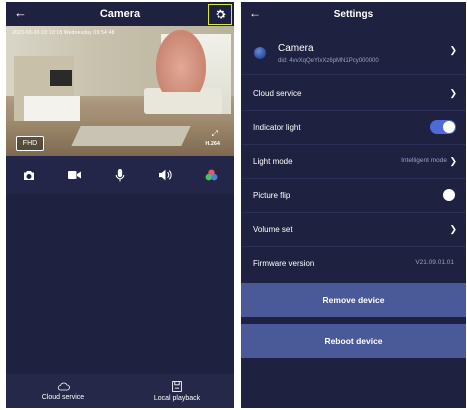  What do you see at coordinates (131, 136) in the screenshot?
I see `video-rug` at bounding box center [131, 136].